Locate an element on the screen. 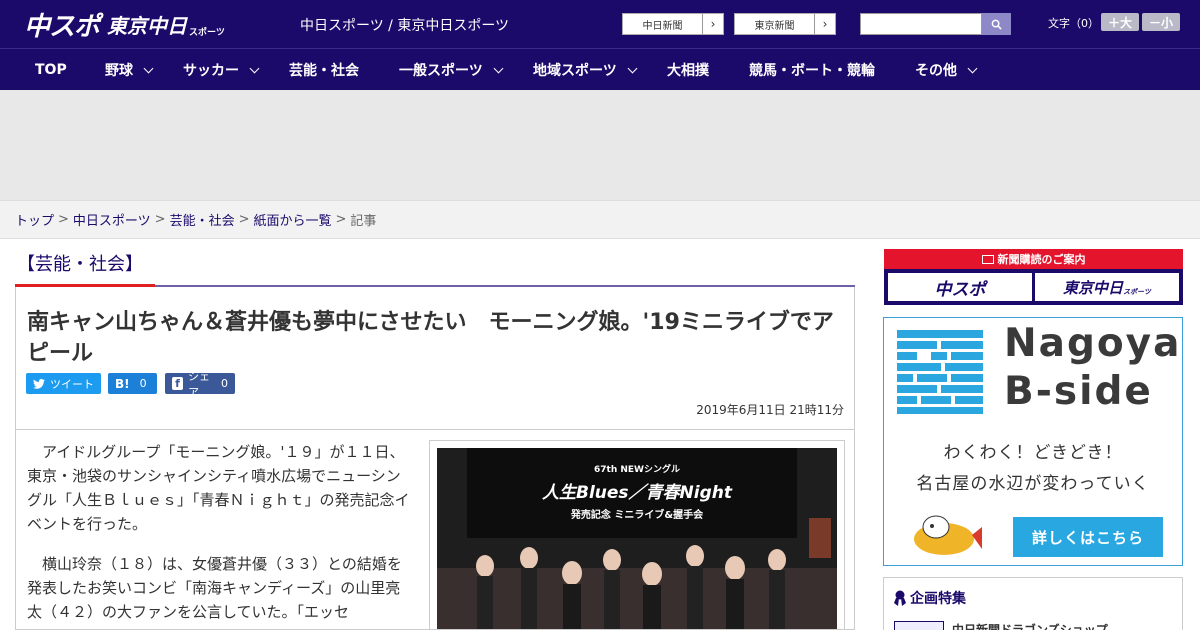  nav-label: TOP is located at coordinates (51, 70).